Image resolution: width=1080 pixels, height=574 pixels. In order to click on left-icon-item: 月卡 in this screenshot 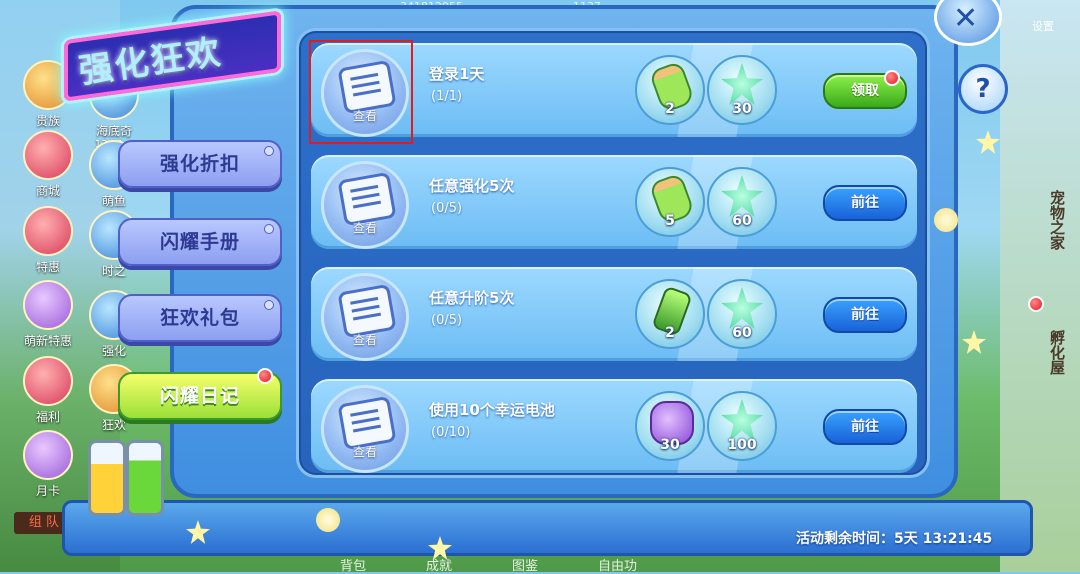, I will do `click(48, 464)`.